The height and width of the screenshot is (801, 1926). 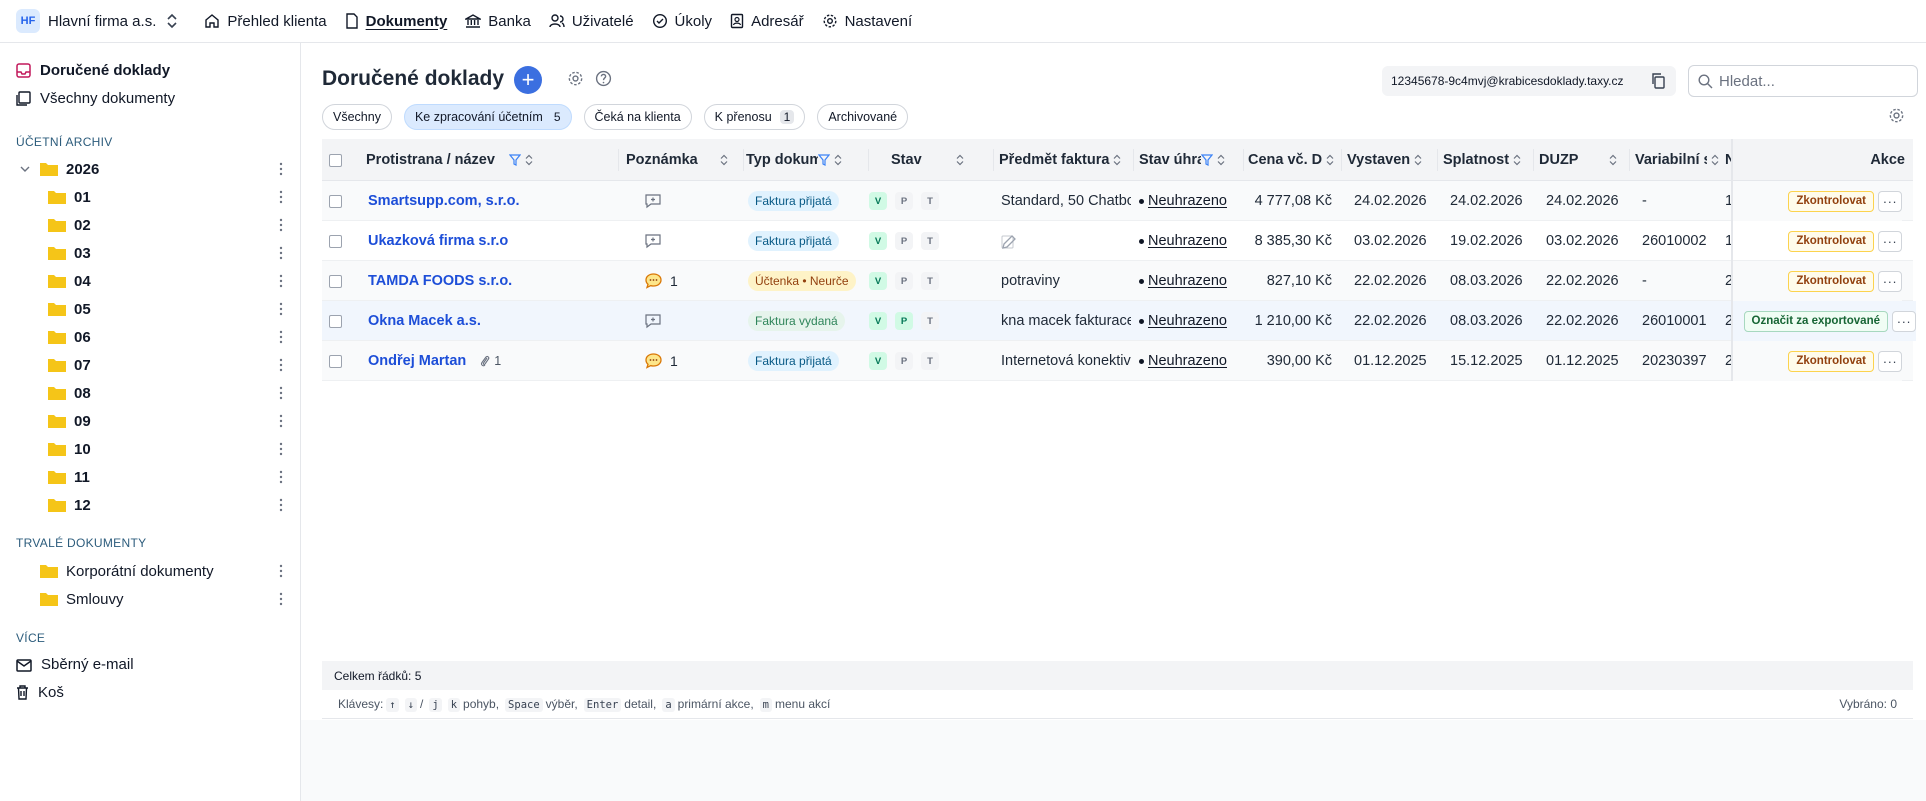 I want to click on search-input, so click(x=1814, y=81).